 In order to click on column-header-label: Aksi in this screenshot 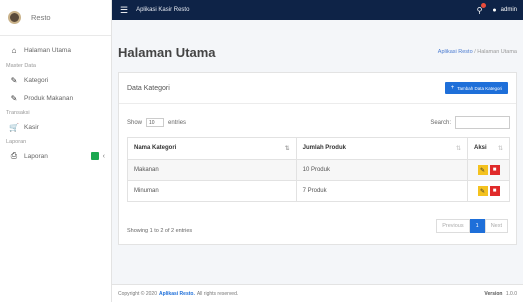, I will do `click(480, 148)`.